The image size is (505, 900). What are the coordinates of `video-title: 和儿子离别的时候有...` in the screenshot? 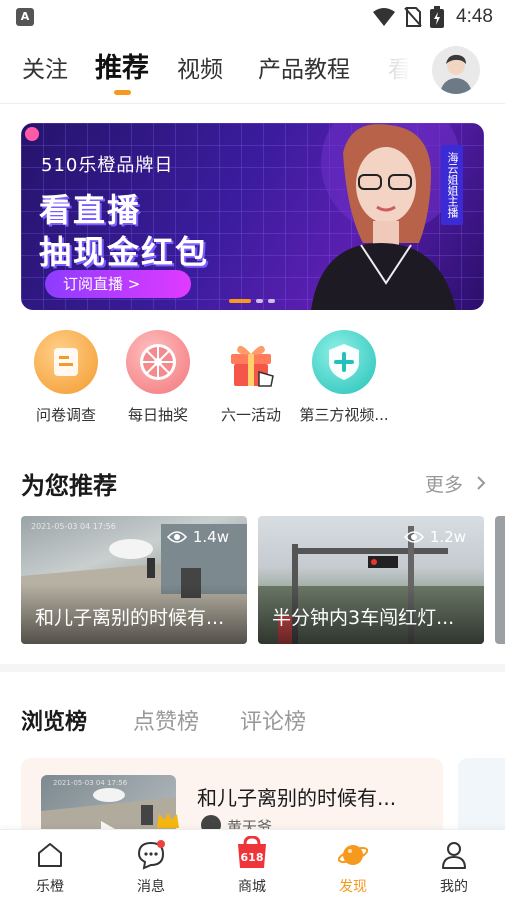 It's located at (130, 618).